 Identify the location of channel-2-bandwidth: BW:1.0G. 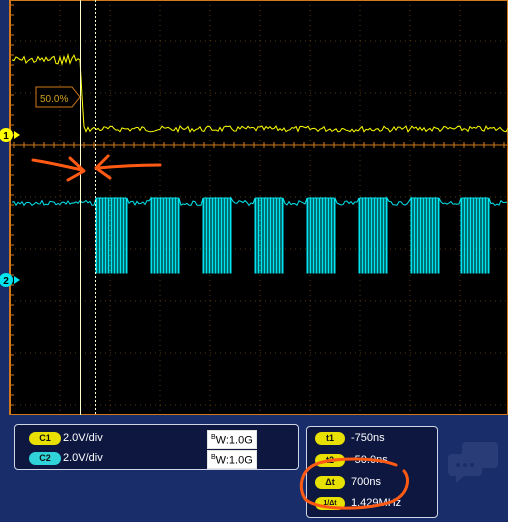
(232, 459).